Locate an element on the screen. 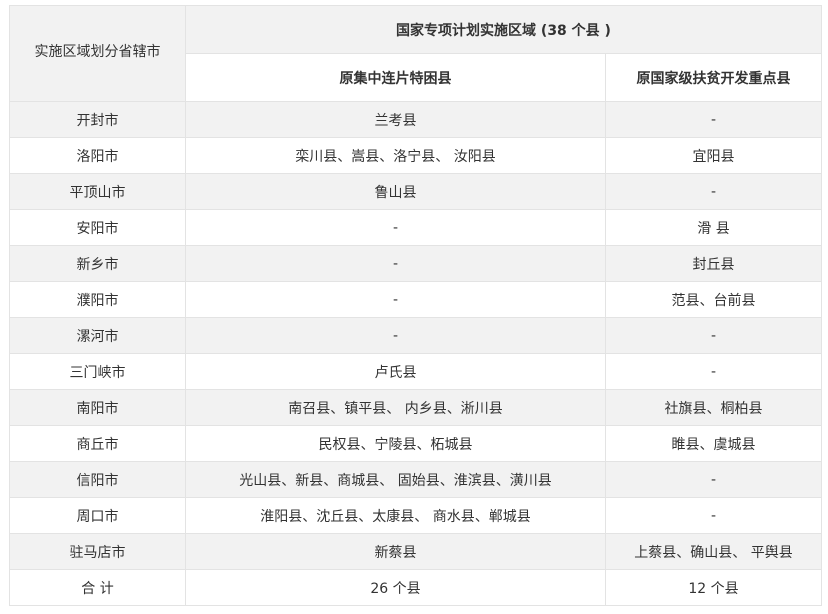  table-row: 新乡市 - 封丘县 is located at coordinates (415, 263).